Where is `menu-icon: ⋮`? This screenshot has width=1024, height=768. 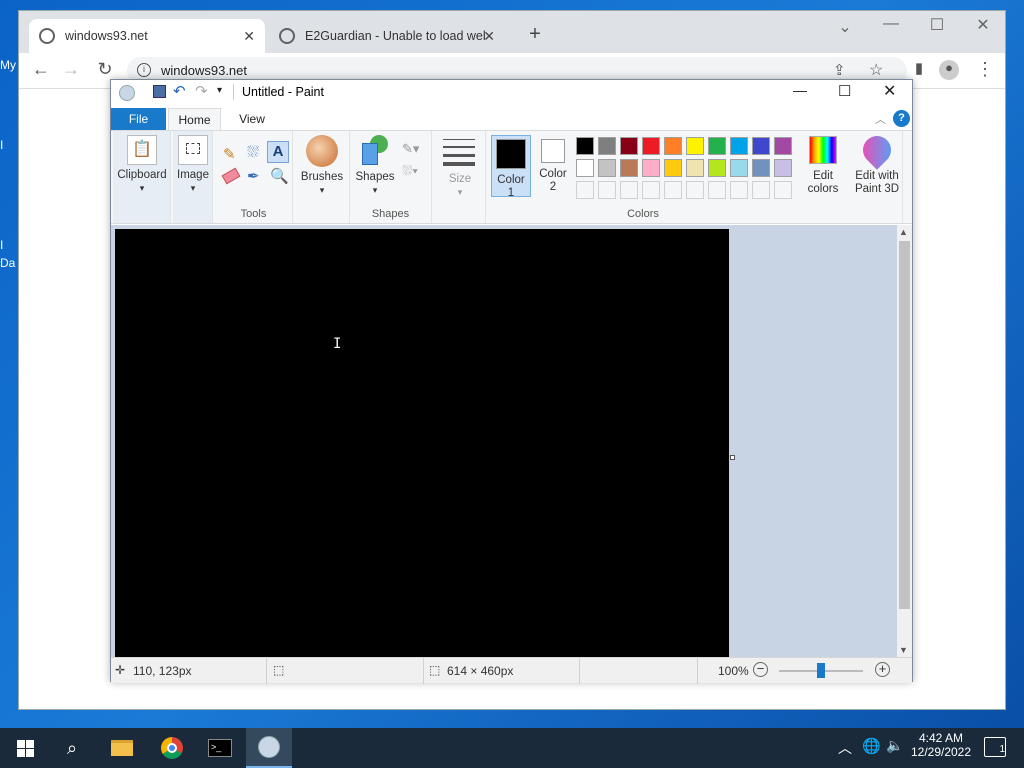 menu-icon: ⋮ is located at coordinates (985, 69).